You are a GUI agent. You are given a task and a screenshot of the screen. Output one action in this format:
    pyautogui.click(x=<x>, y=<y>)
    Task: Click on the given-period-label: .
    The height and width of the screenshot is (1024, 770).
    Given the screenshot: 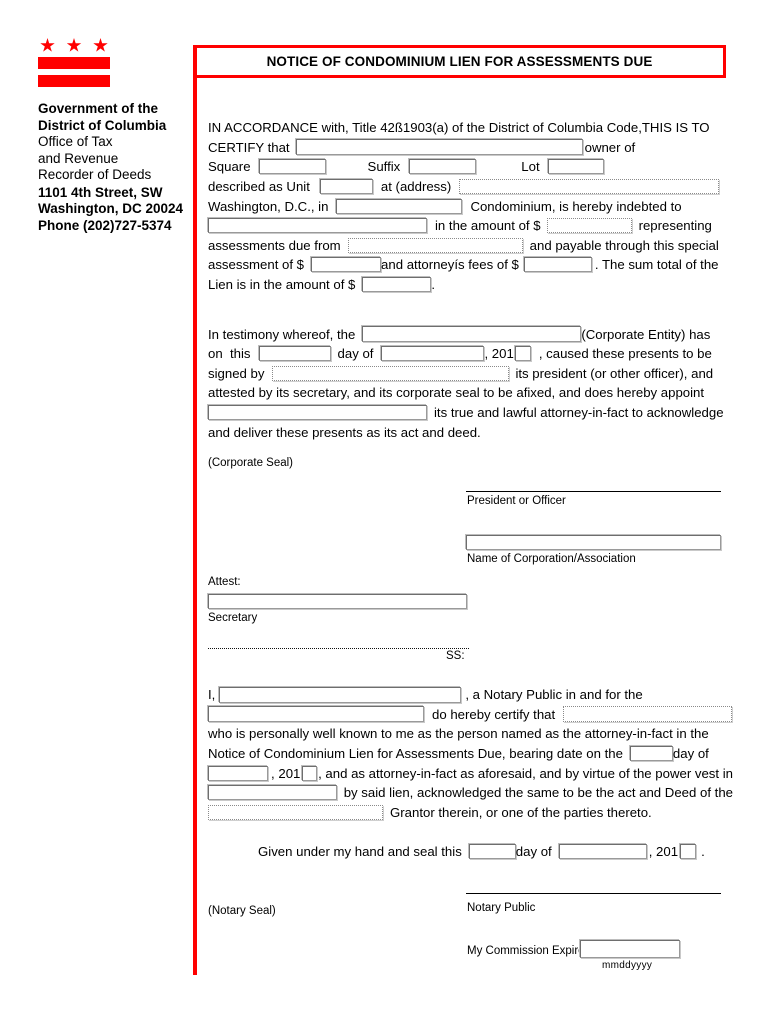 What is the action you would take?
    pyautogui.click(x=703, y=852)
    